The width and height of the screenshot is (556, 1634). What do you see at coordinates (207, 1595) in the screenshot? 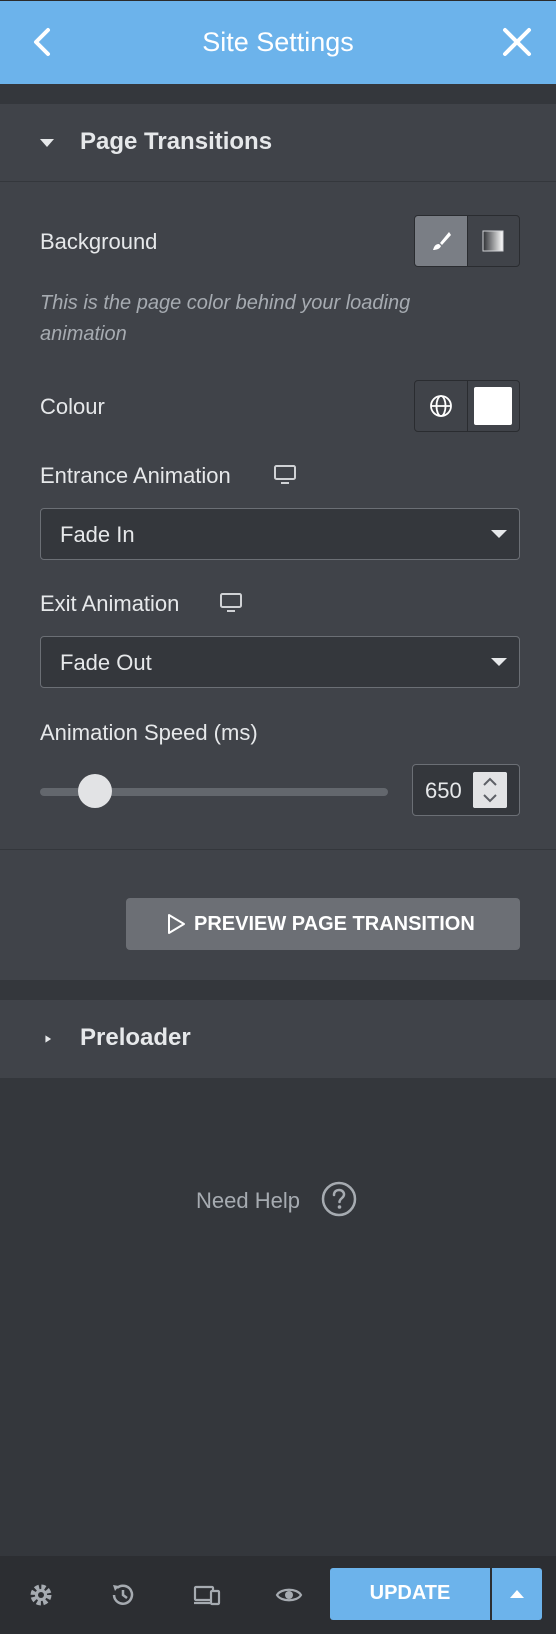
I see `responsive-mode-icon` at bounding box center [207, 1595].